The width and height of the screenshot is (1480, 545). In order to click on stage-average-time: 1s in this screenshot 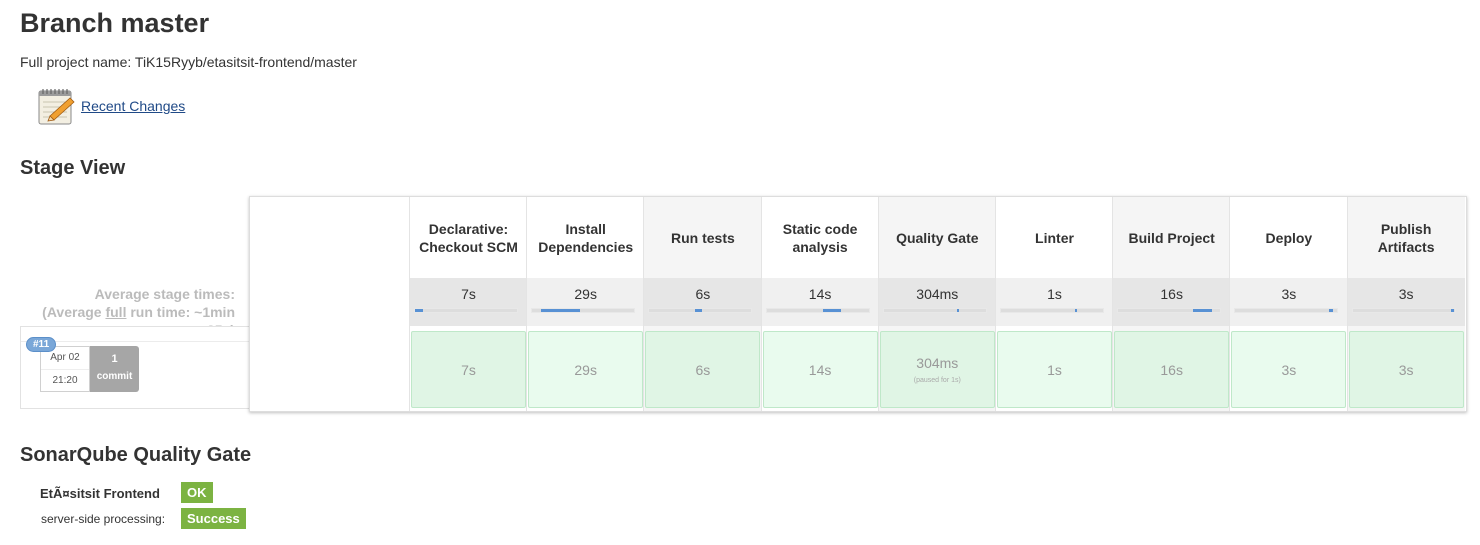, I will do `click(1054, 302)`.